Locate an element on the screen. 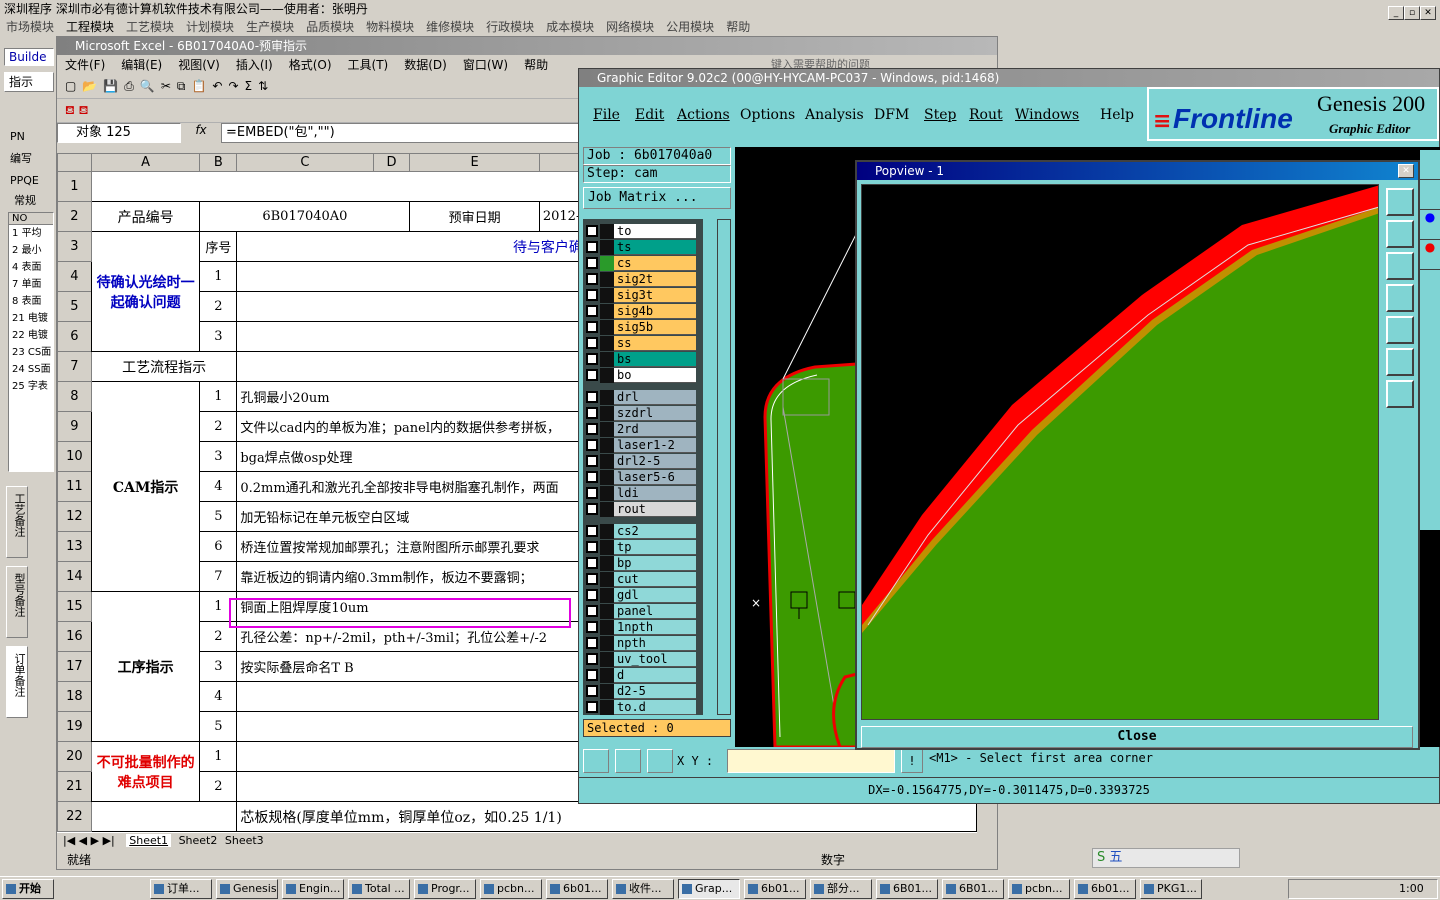 The image size is (1440, 900). select-all-corner is located at coordinates (74, 162).